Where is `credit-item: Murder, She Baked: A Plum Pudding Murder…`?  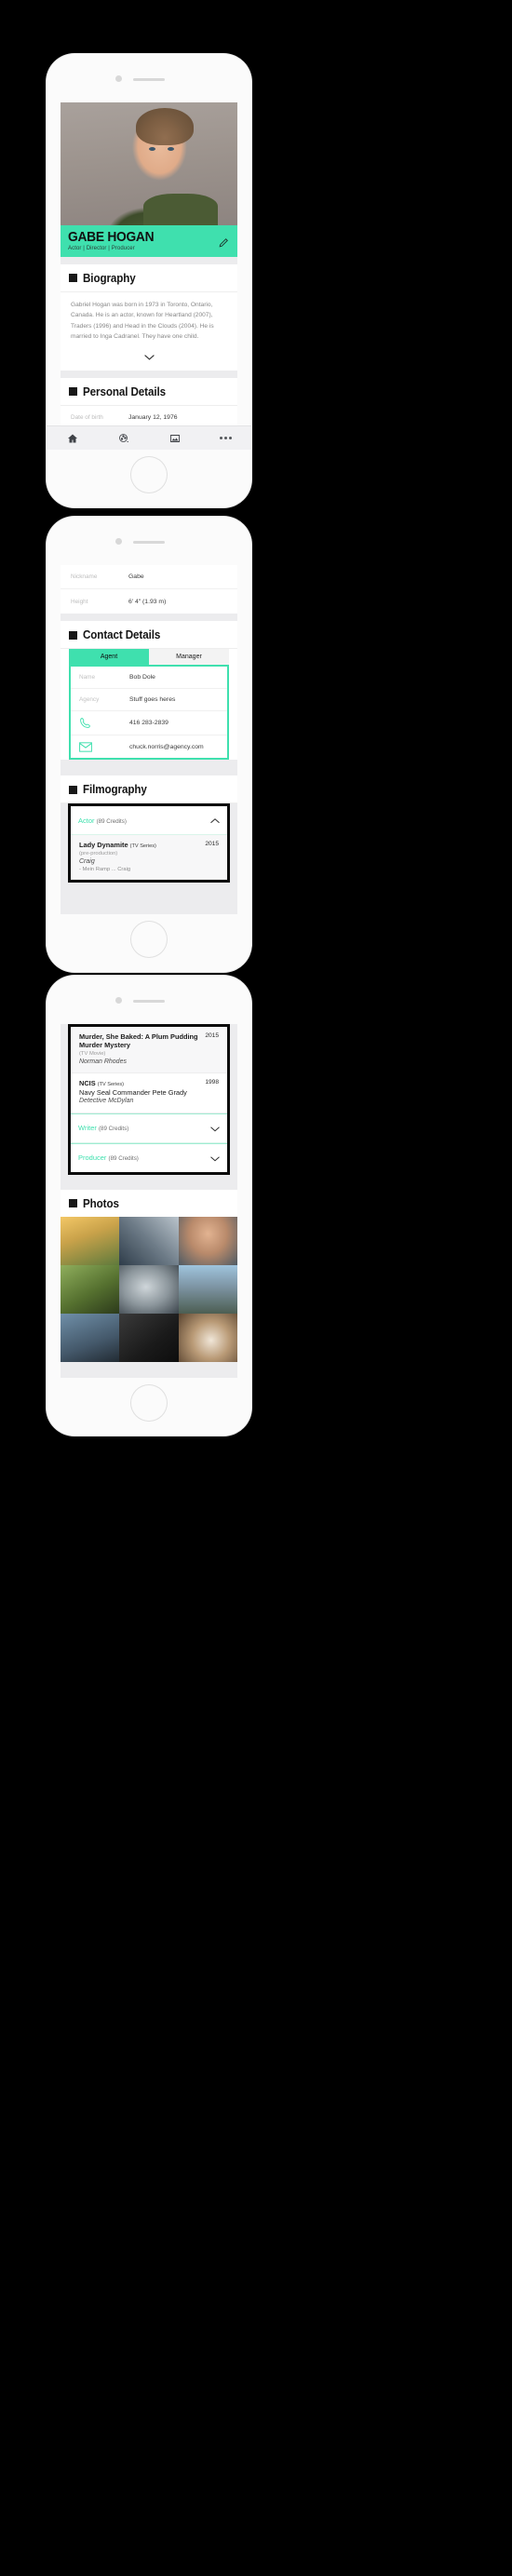 credit-item: Murder, She Baked: A Plum Pudding Murder… is located at coordinates (149, 1050).